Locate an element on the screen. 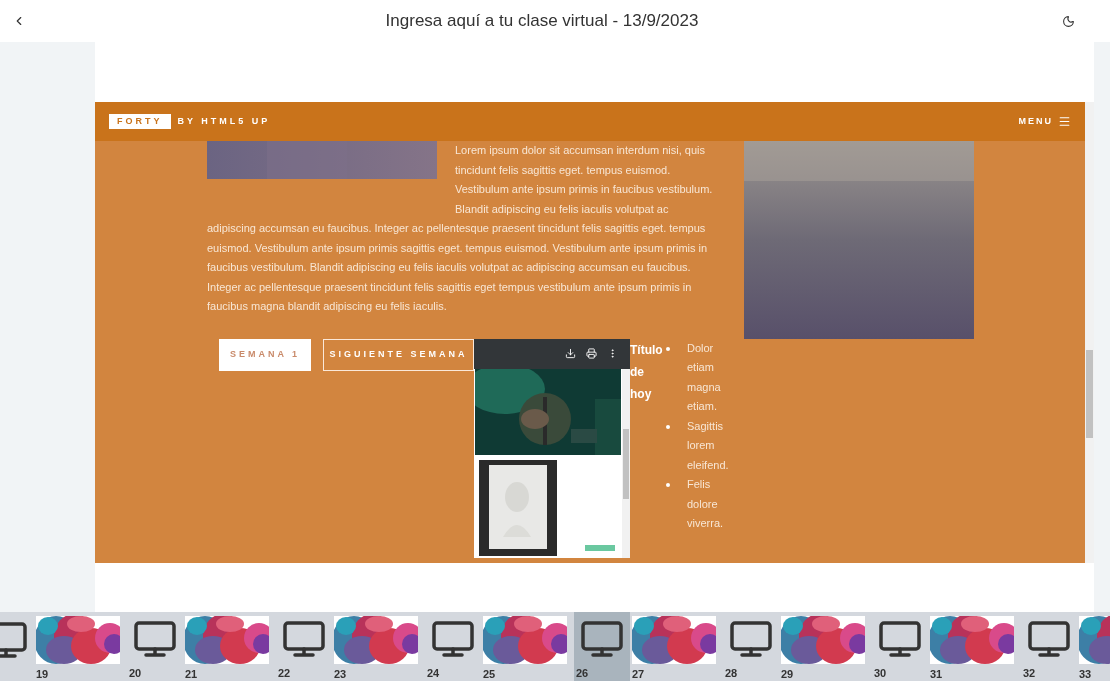 Image resolution: width=1110 pixels, height=681 pixels. slide-thumbnail: 33 is located at coordinates (1093, 646).